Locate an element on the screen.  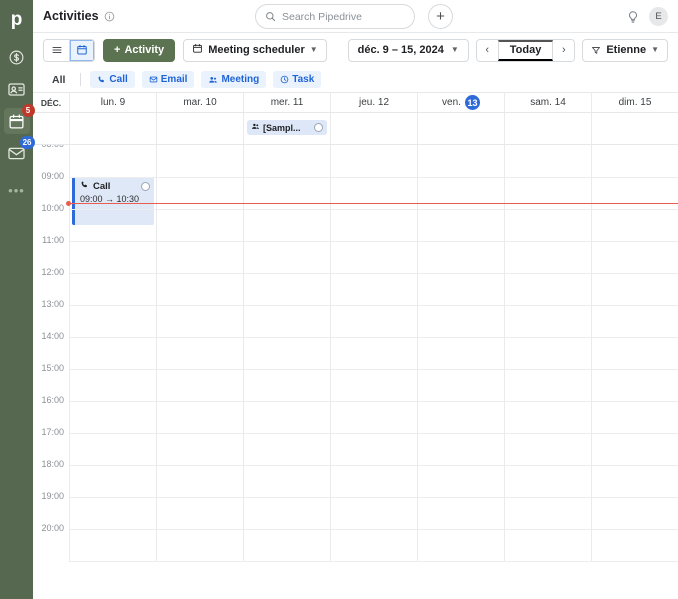
time-label: 19:00 is located at coordinates (52, 496).